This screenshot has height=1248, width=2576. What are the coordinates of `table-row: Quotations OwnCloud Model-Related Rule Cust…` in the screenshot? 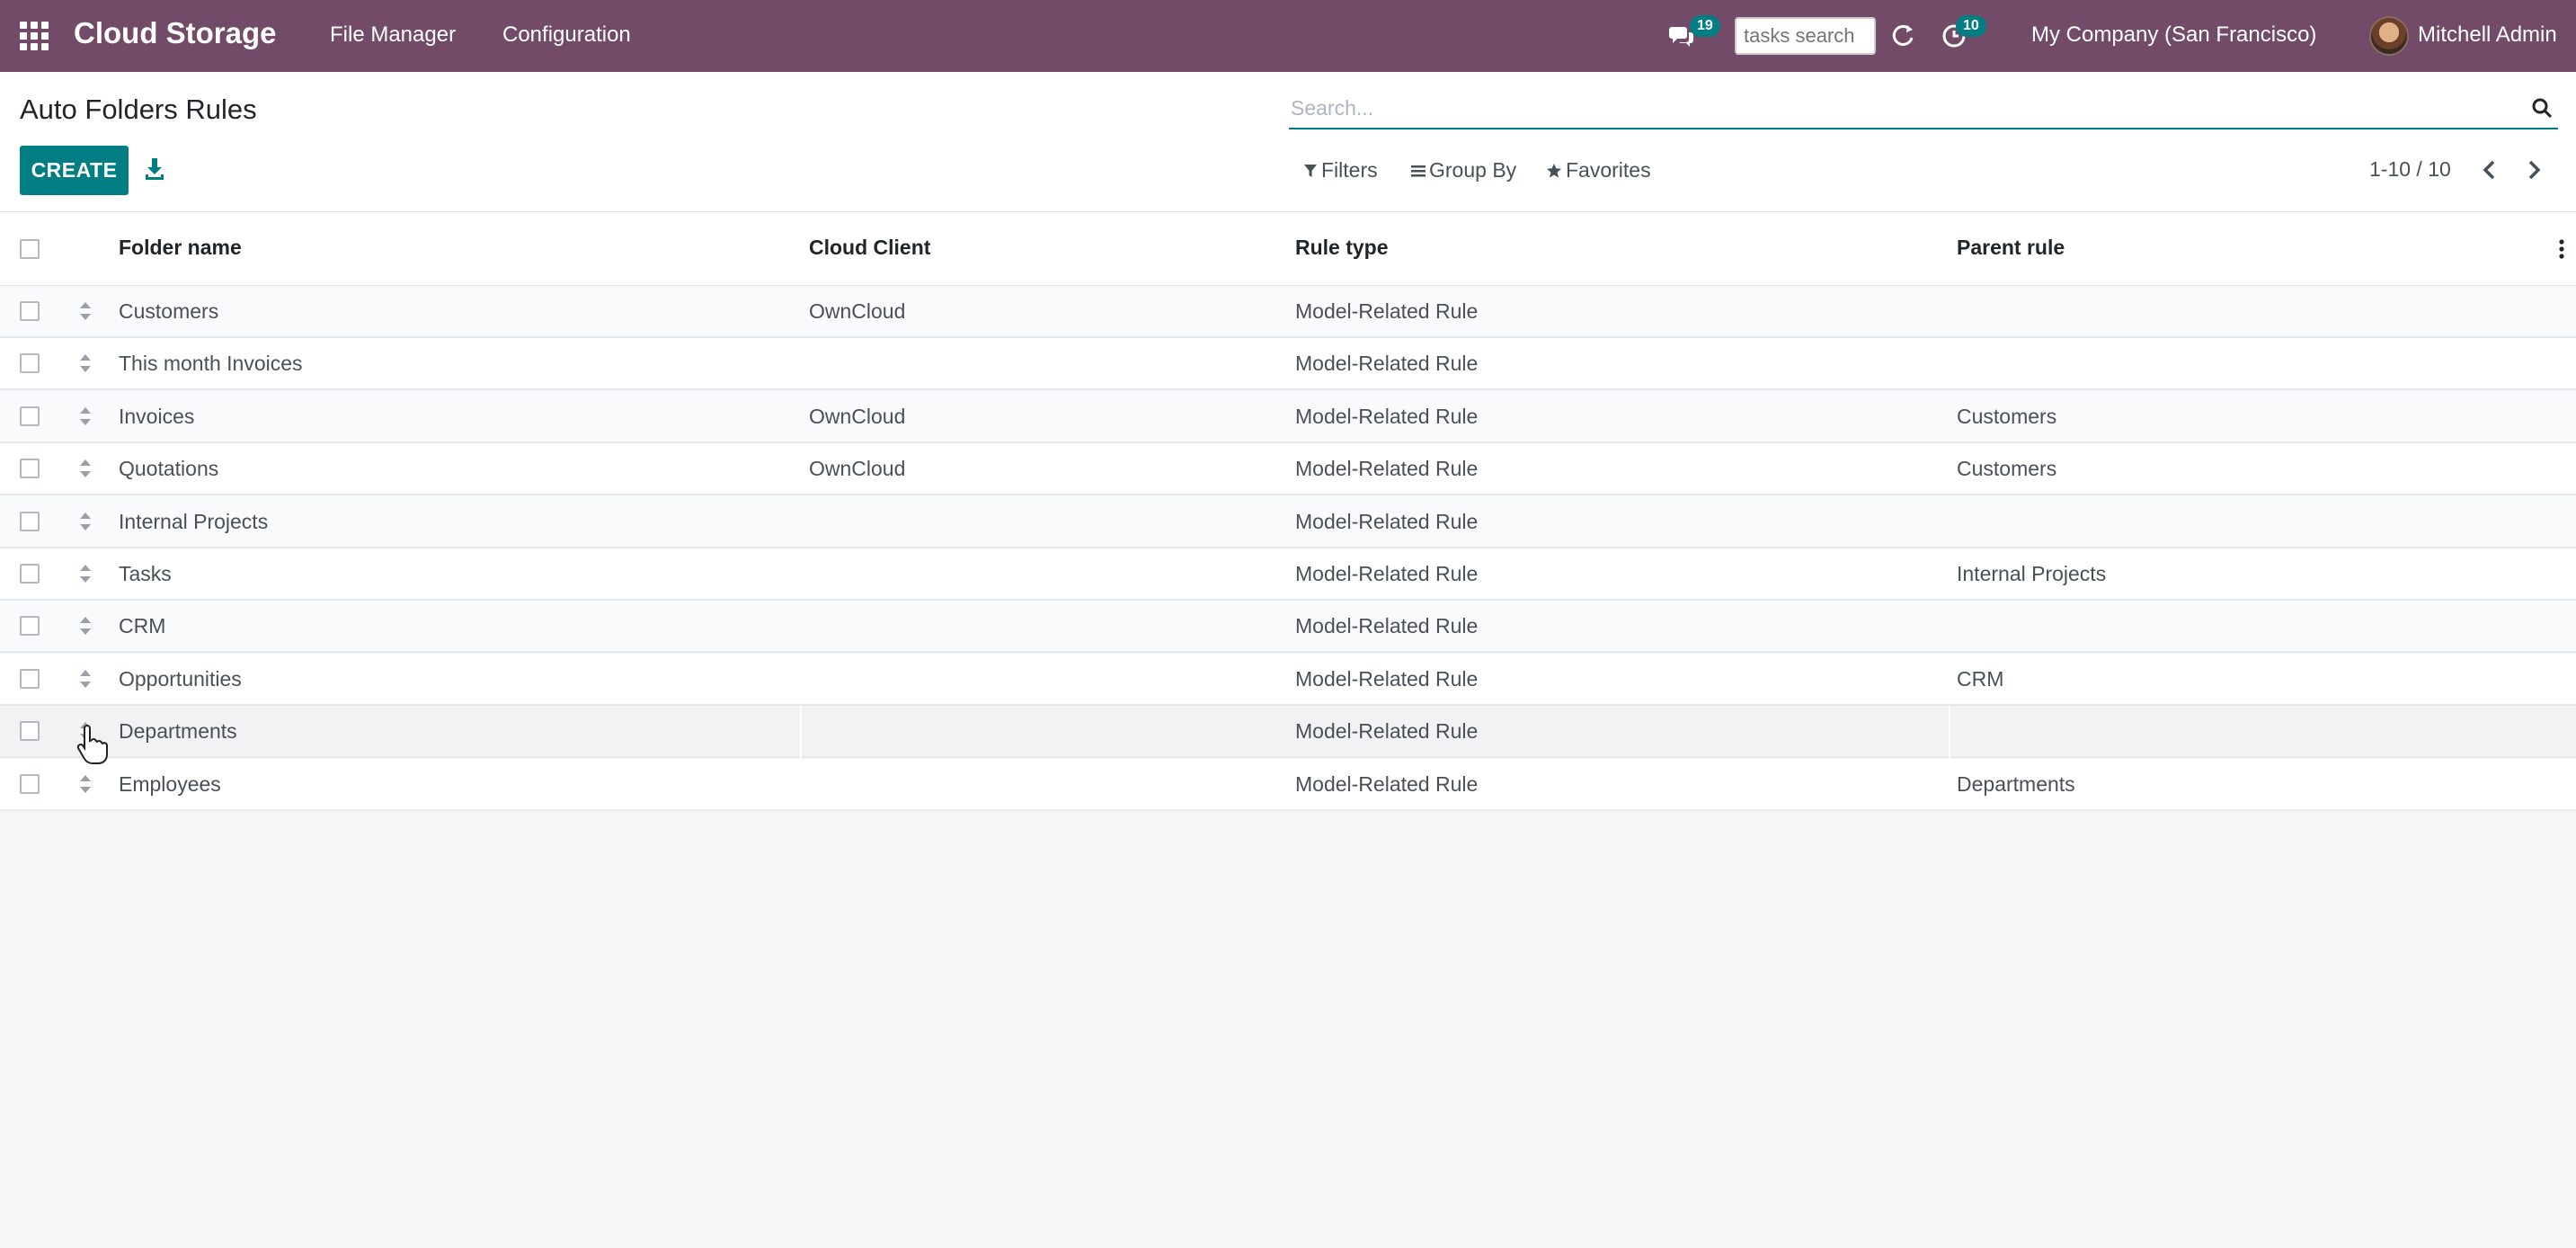 It's located at (1288, 470).